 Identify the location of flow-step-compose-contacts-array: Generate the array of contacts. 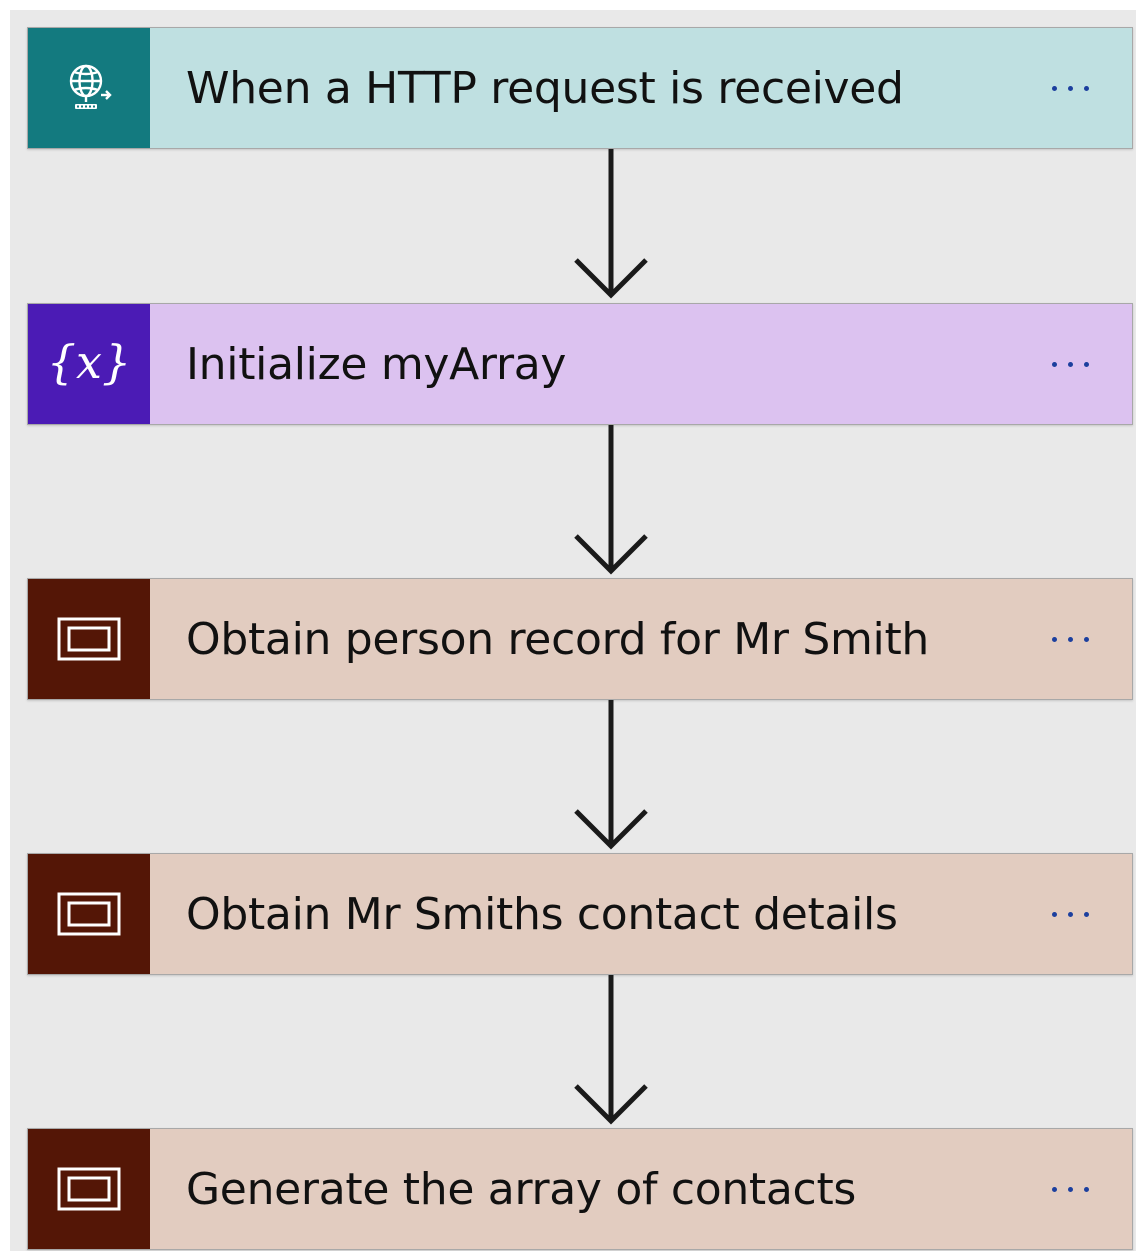
(580, 1189).